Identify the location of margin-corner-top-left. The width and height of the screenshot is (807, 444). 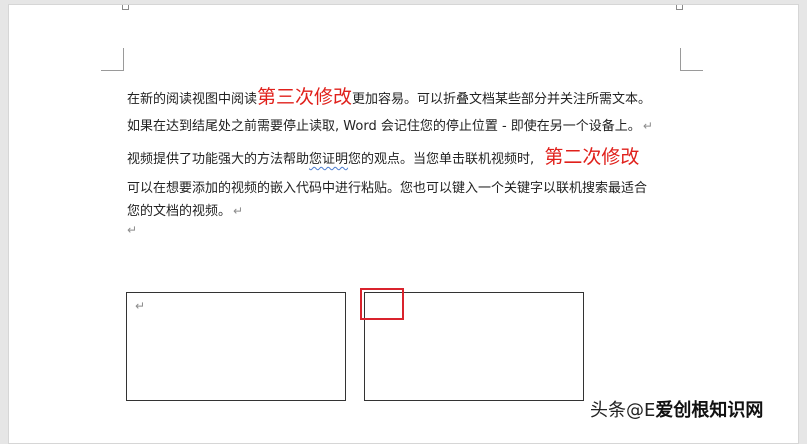
(112, 59).